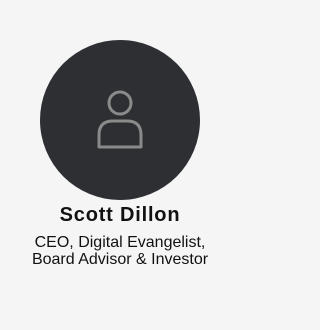  What do you see at coordinates (120, 215) in the screenshot?
I see `profile-name: Scott Dillon` at bounding box center [120, 215].